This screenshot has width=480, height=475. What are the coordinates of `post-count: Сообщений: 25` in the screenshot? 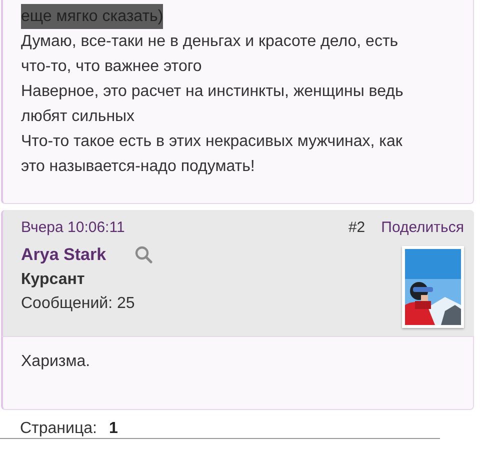 It's located at (78, 304).